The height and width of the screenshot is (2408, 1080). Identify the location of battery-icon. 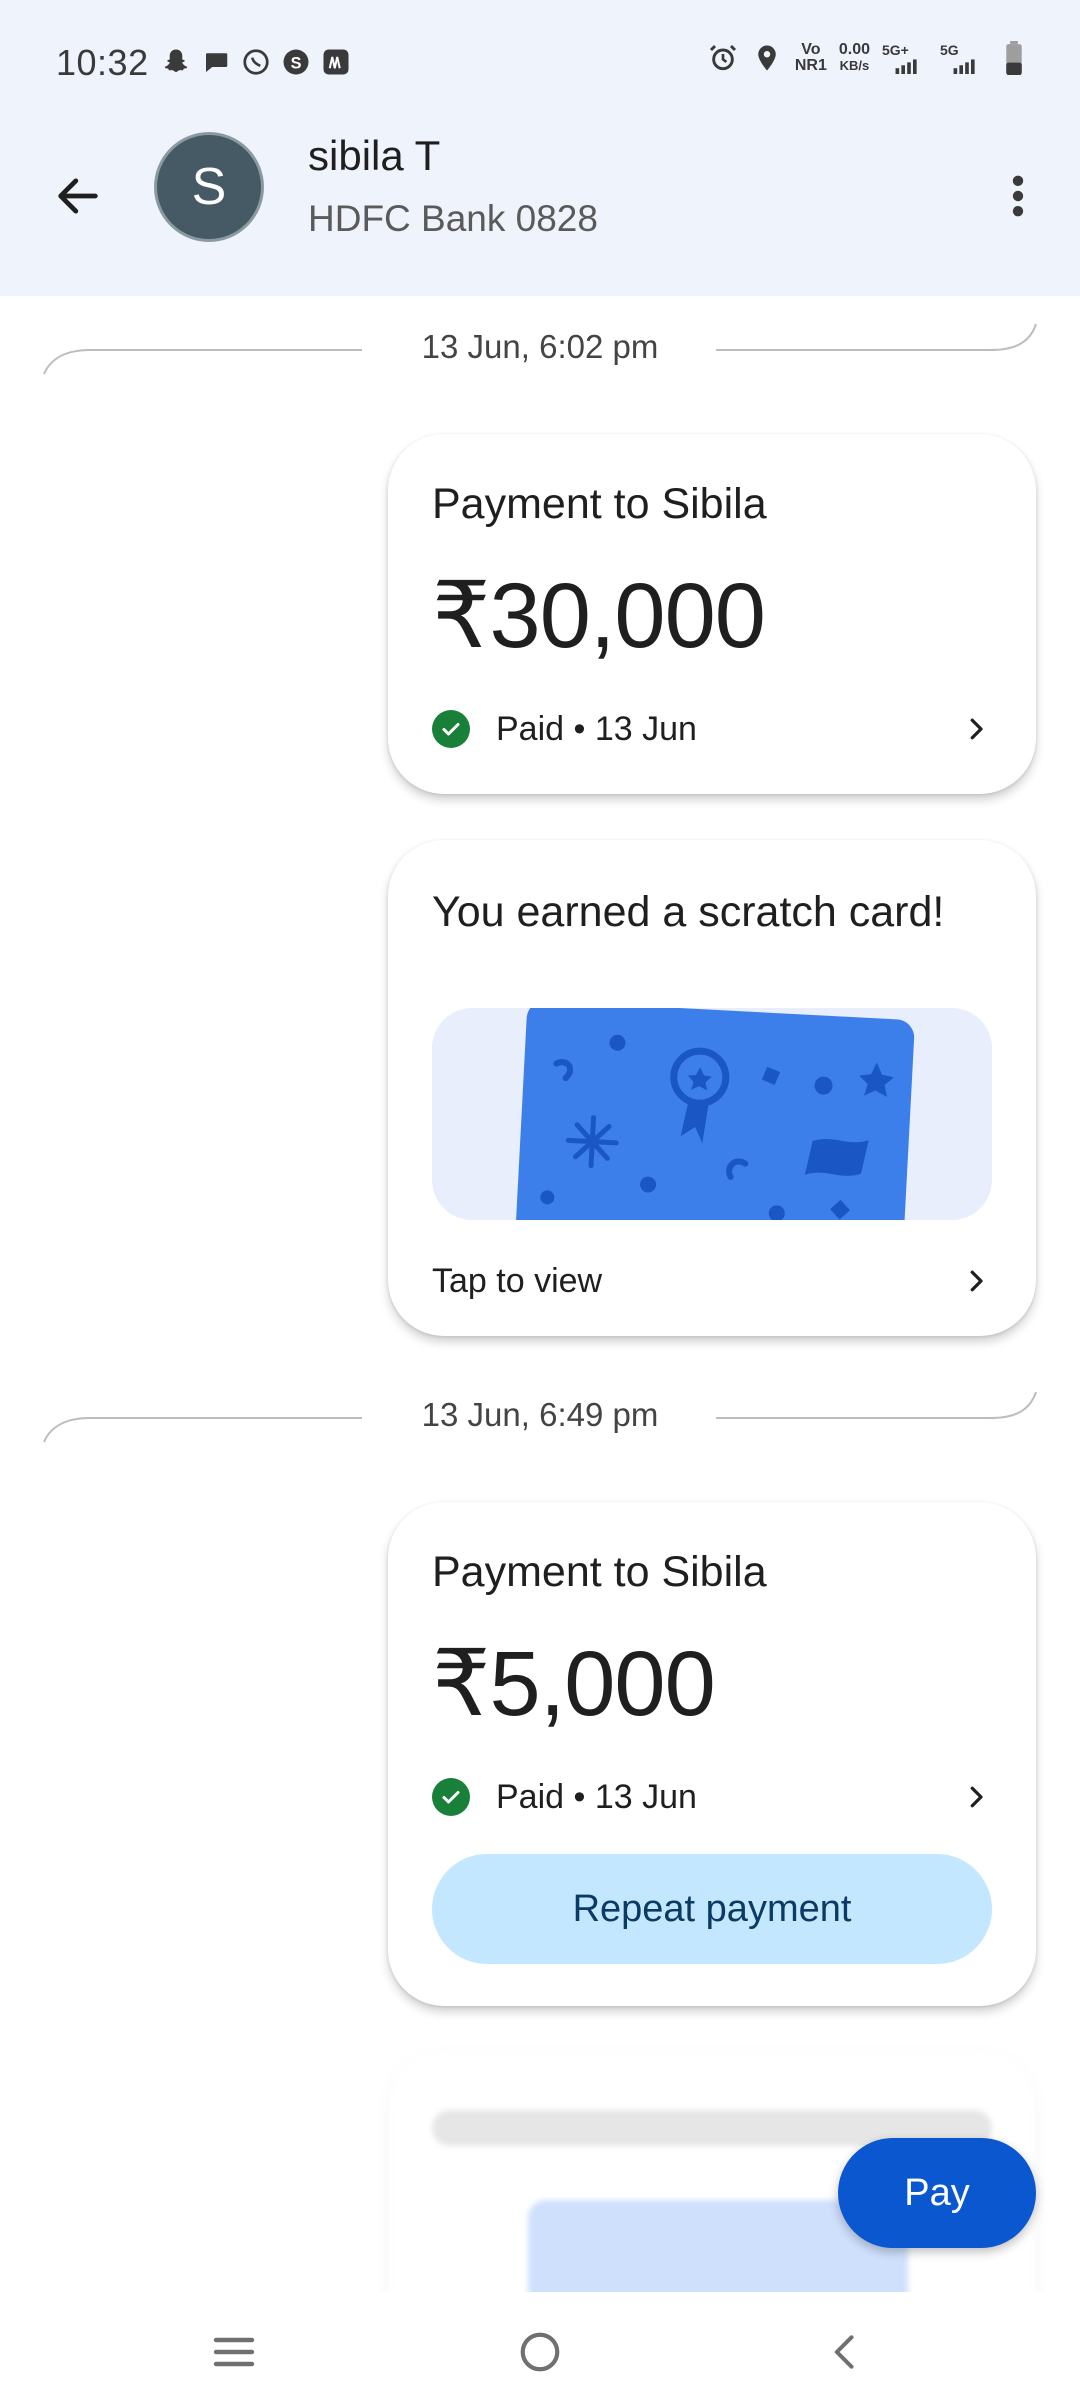
(1014, 58).